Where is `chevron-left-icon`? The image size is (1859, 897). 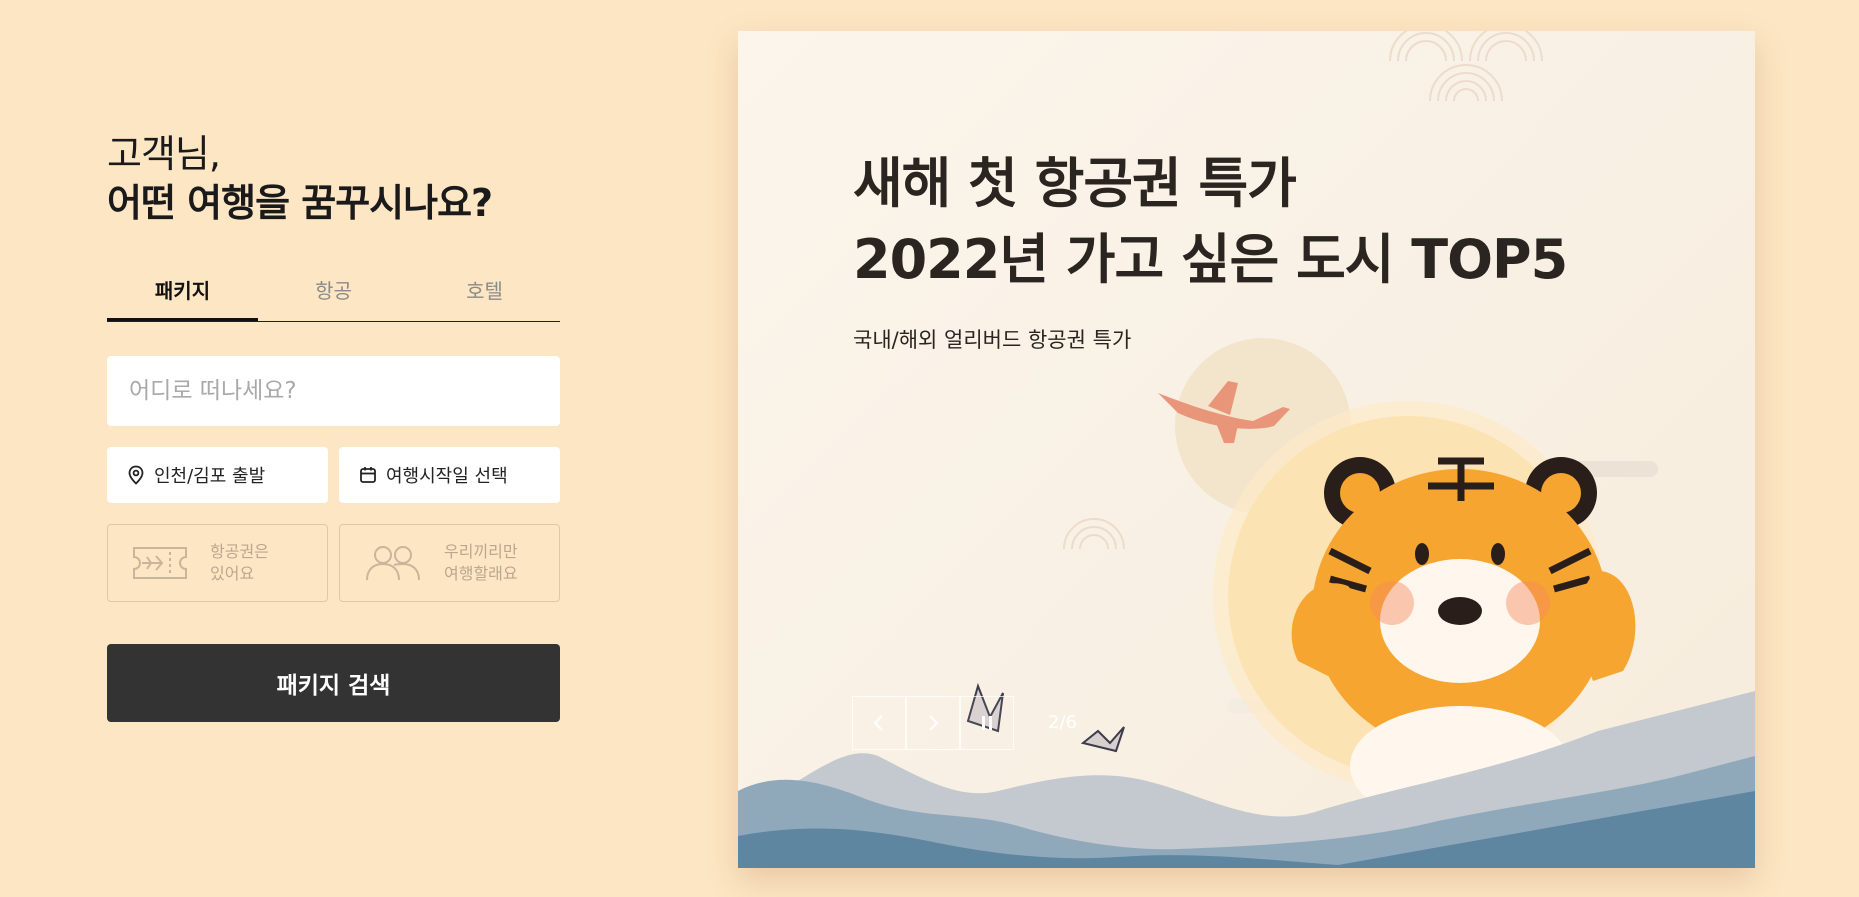 chevron-left-icon is located at coordinates (878, 723).